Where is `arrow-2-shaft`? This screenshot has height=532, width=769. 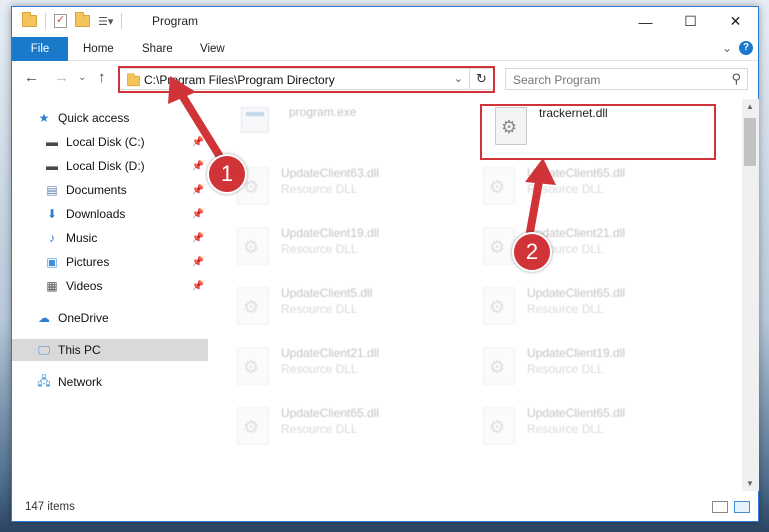
arrow-2-shaft is located at coordinates (535, 204).